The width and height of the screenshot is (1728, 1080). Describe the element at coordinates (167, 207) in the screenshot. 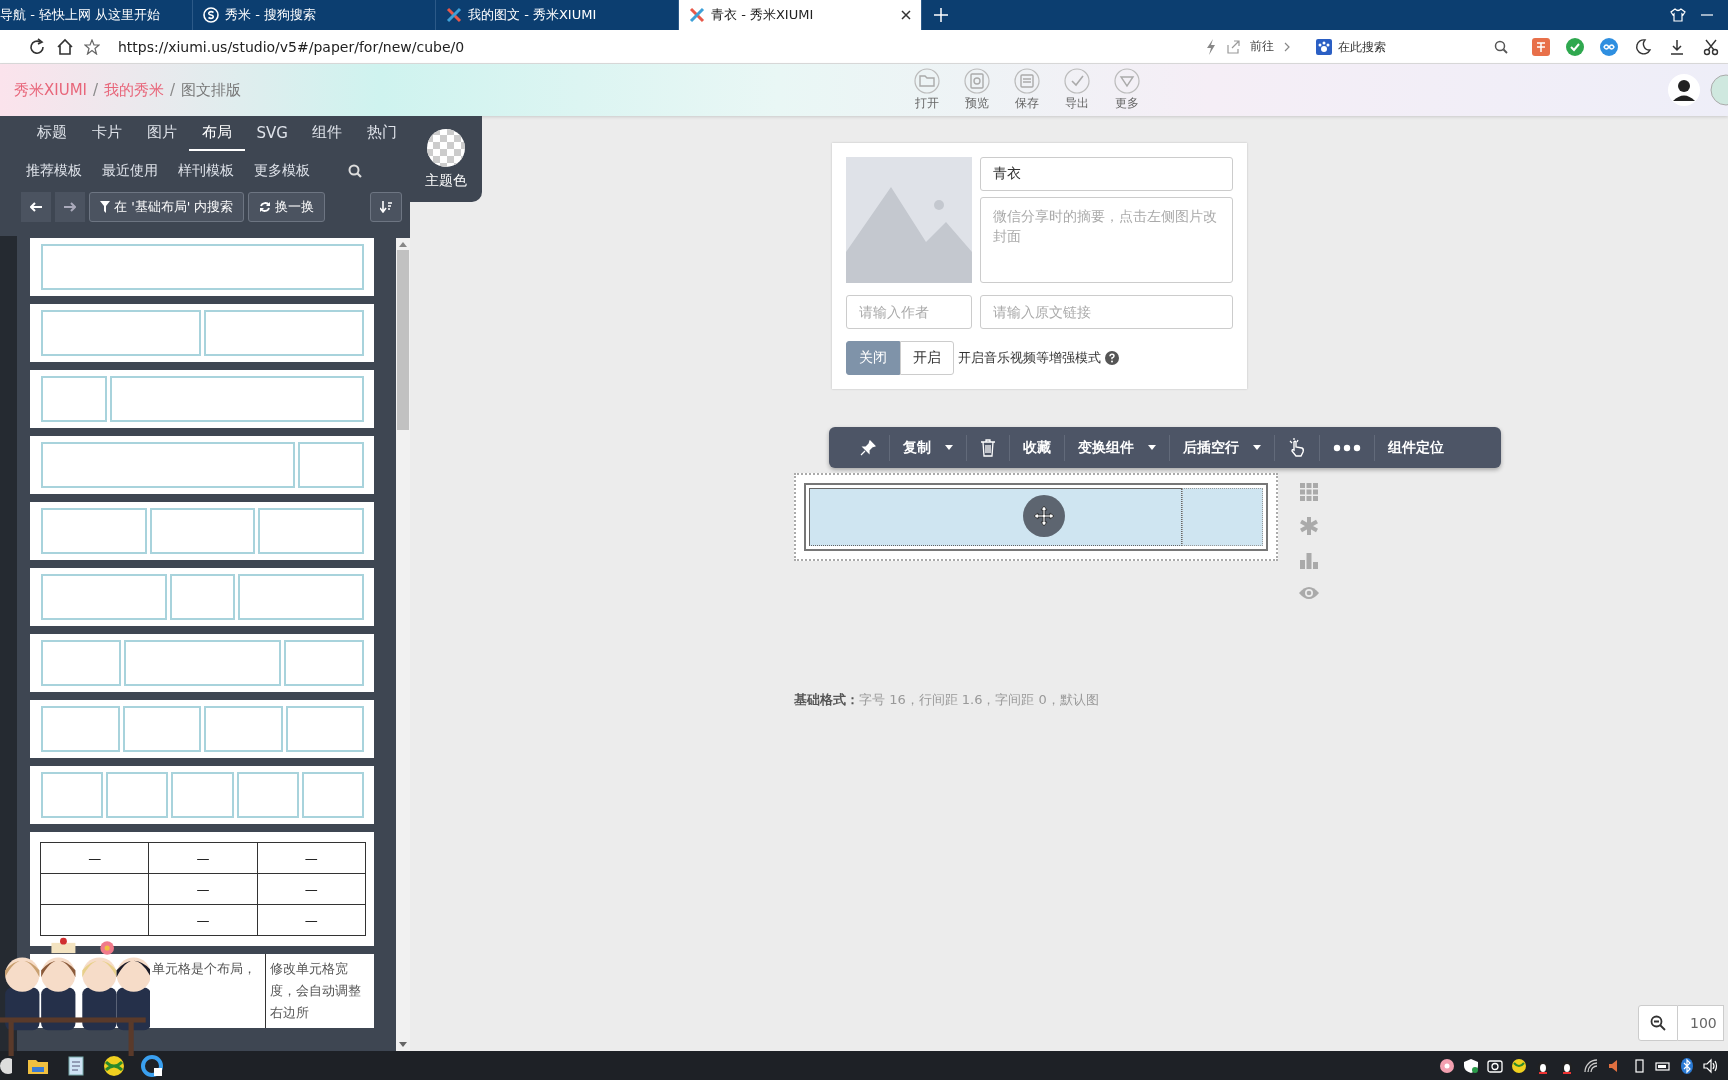

I see `filter-search-button: 在 '基础布局' 内搜索` at that location.